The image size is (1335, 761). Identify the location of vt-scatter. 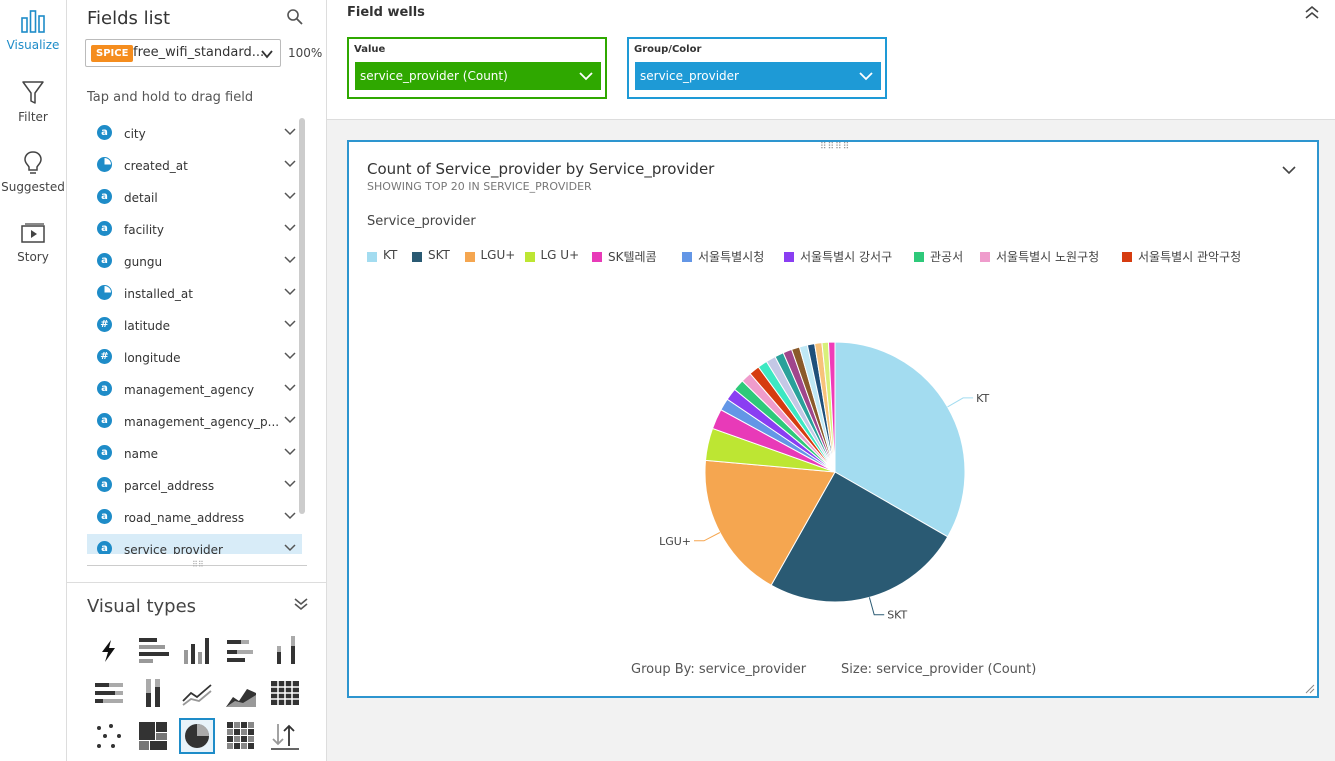
(109, 736).